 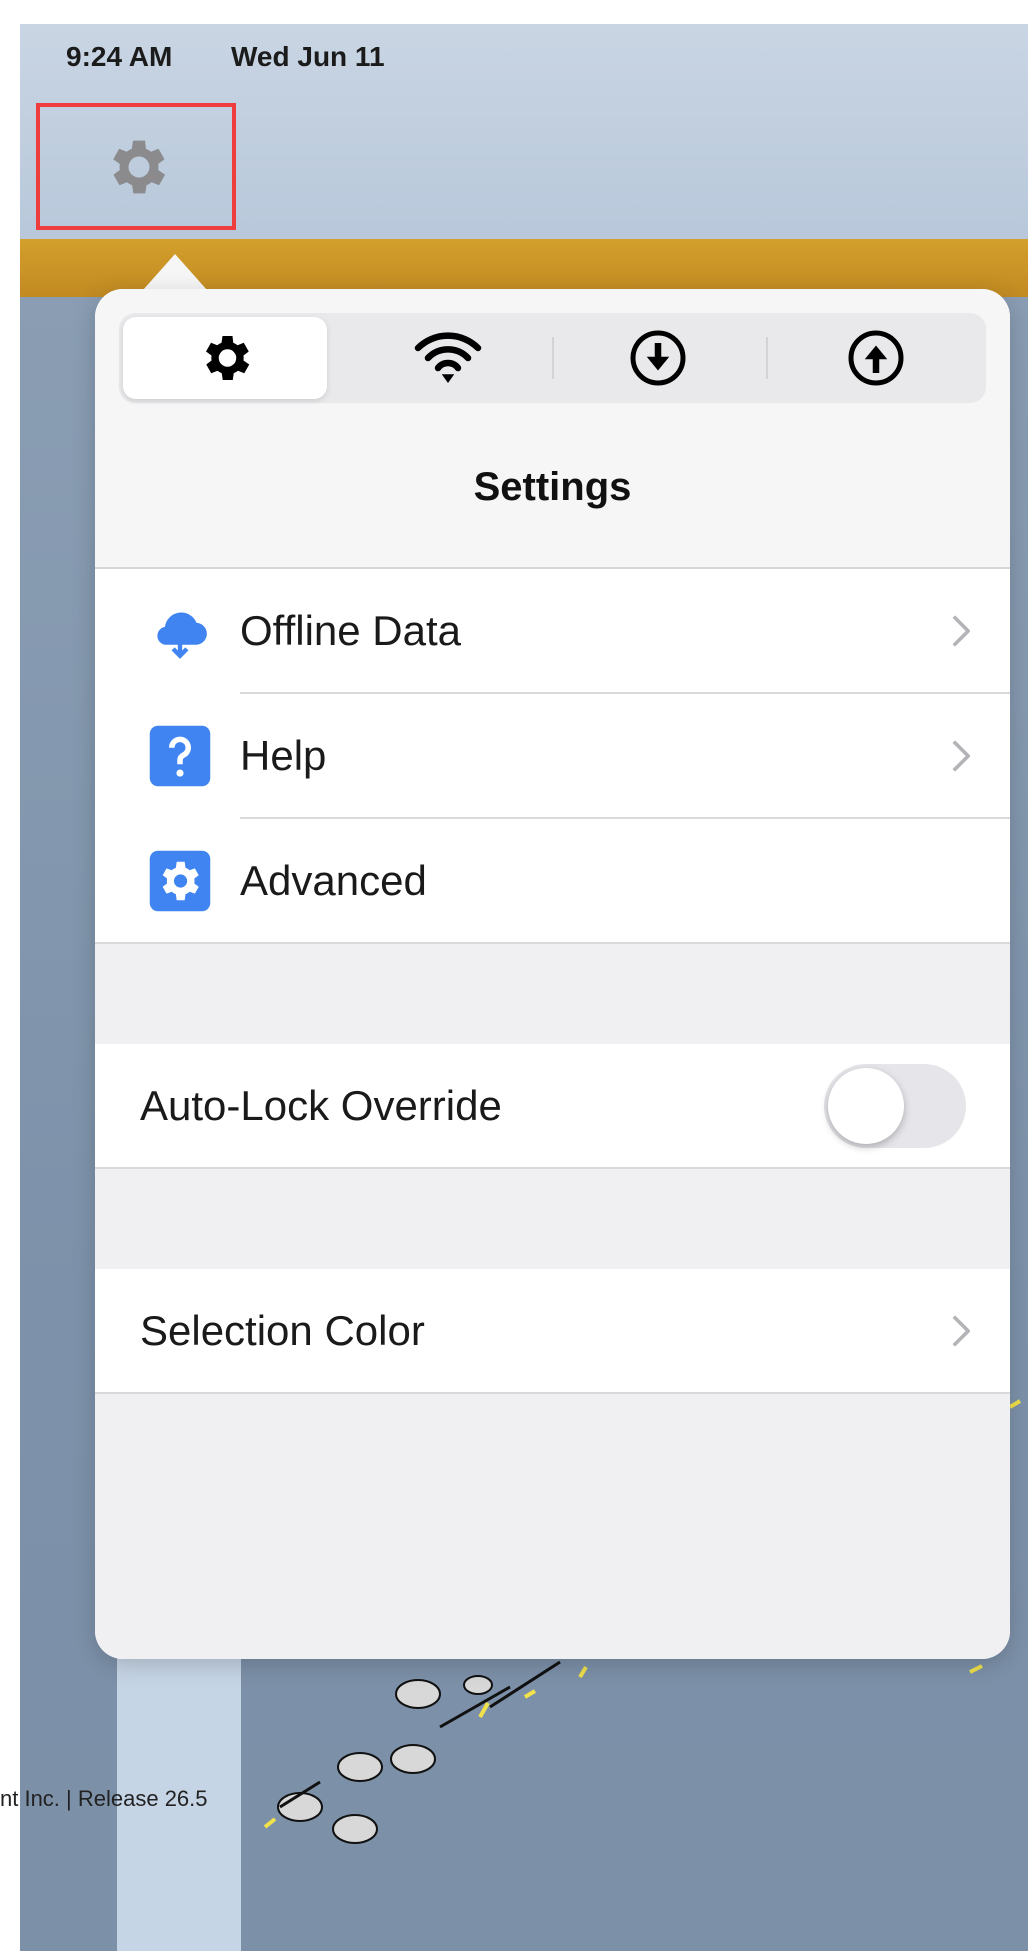 I want to click on tab-upload, so click(x=876, y=358).